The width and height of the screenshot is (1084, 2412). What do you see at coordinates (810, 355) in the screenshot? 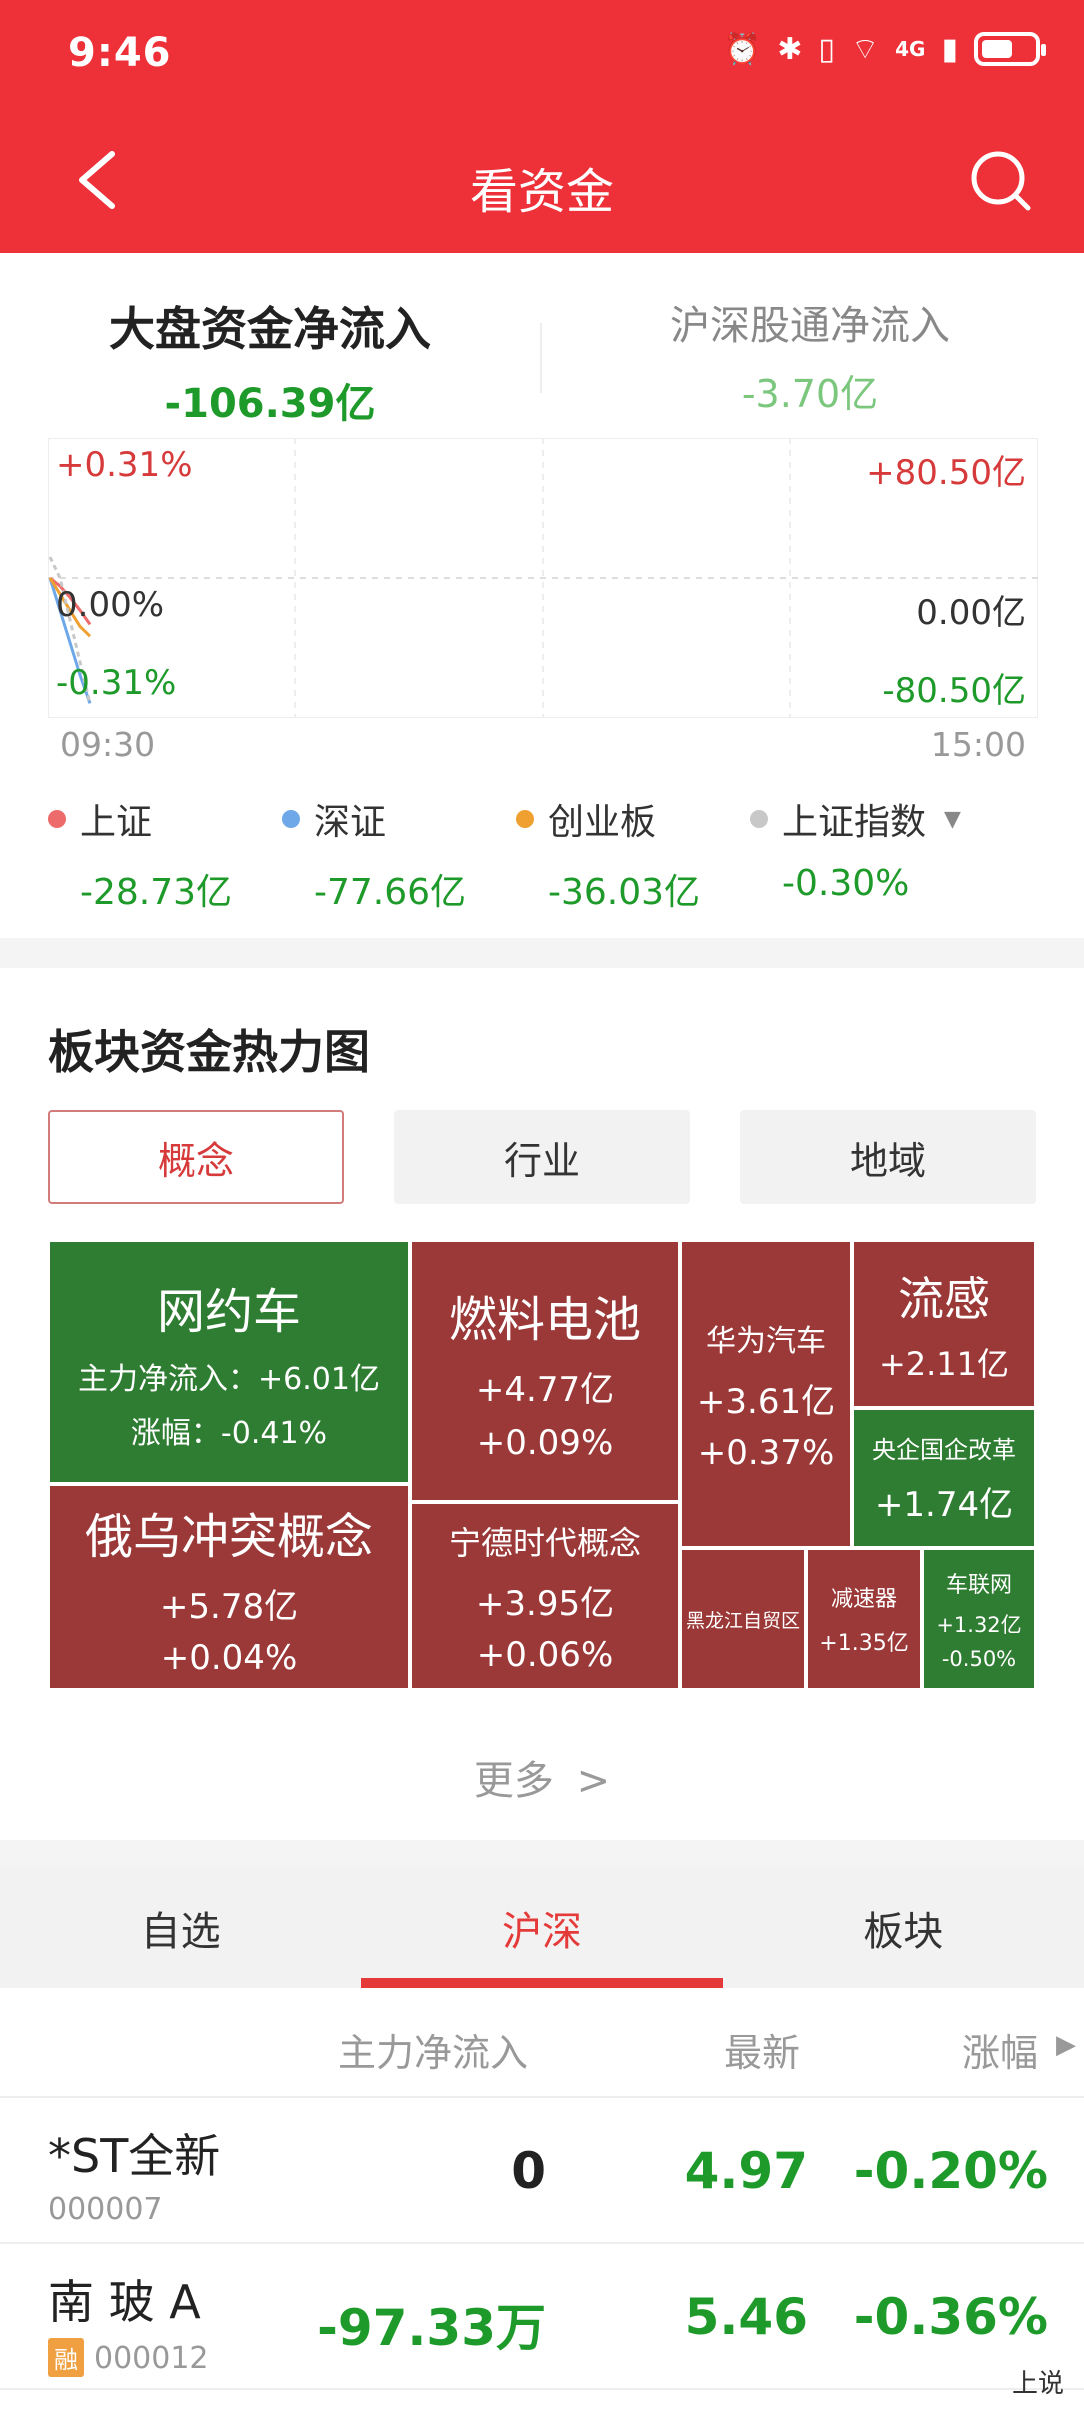
I see `tab-connect-flow: 沪深股通净流入 -3.70亿` at bounding box center [810, 355].